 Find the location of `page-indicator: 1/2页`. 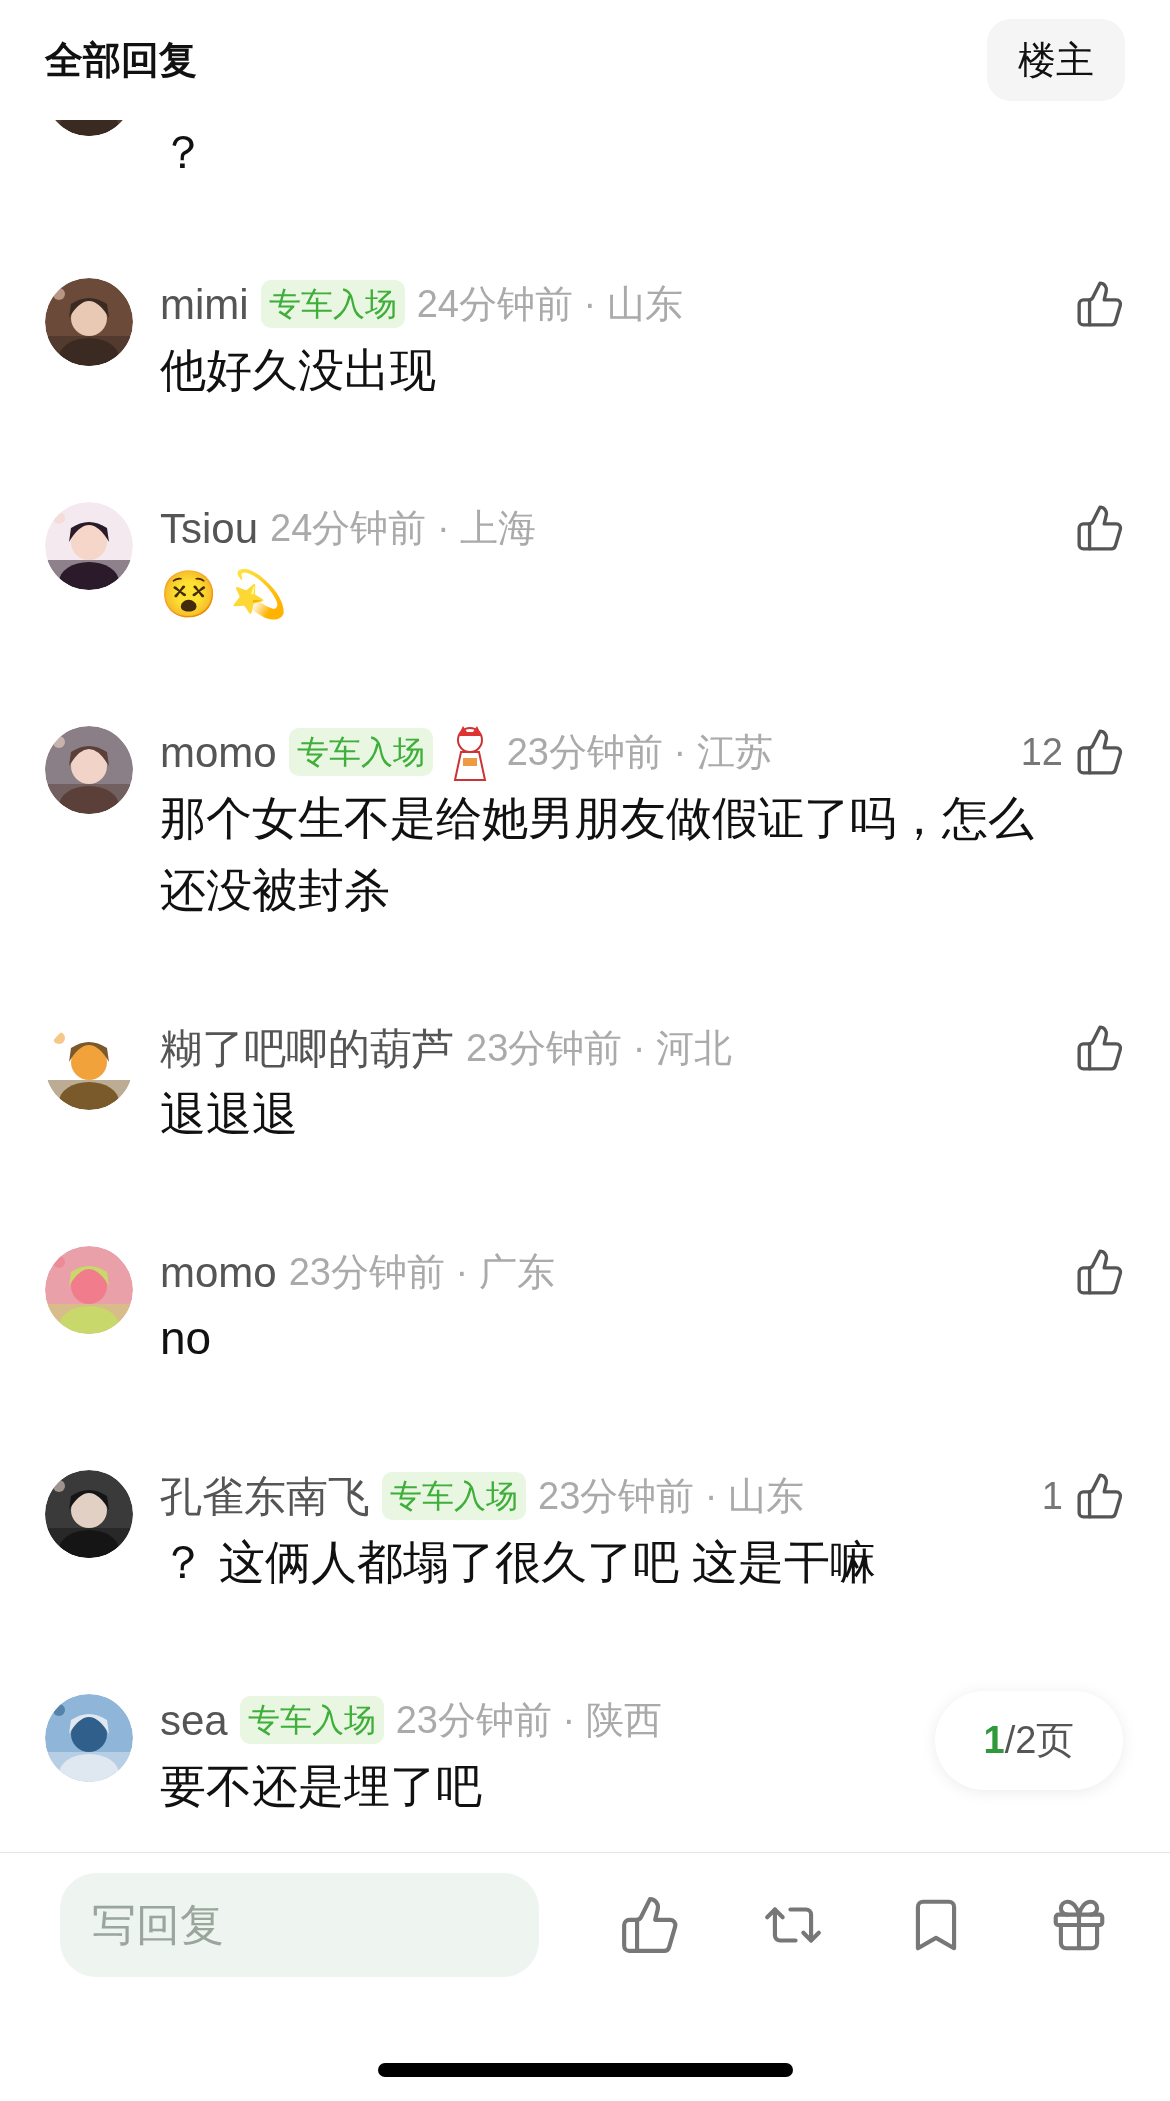

page-indicator: 1/2页 is located at coordinates (1029, 1740).